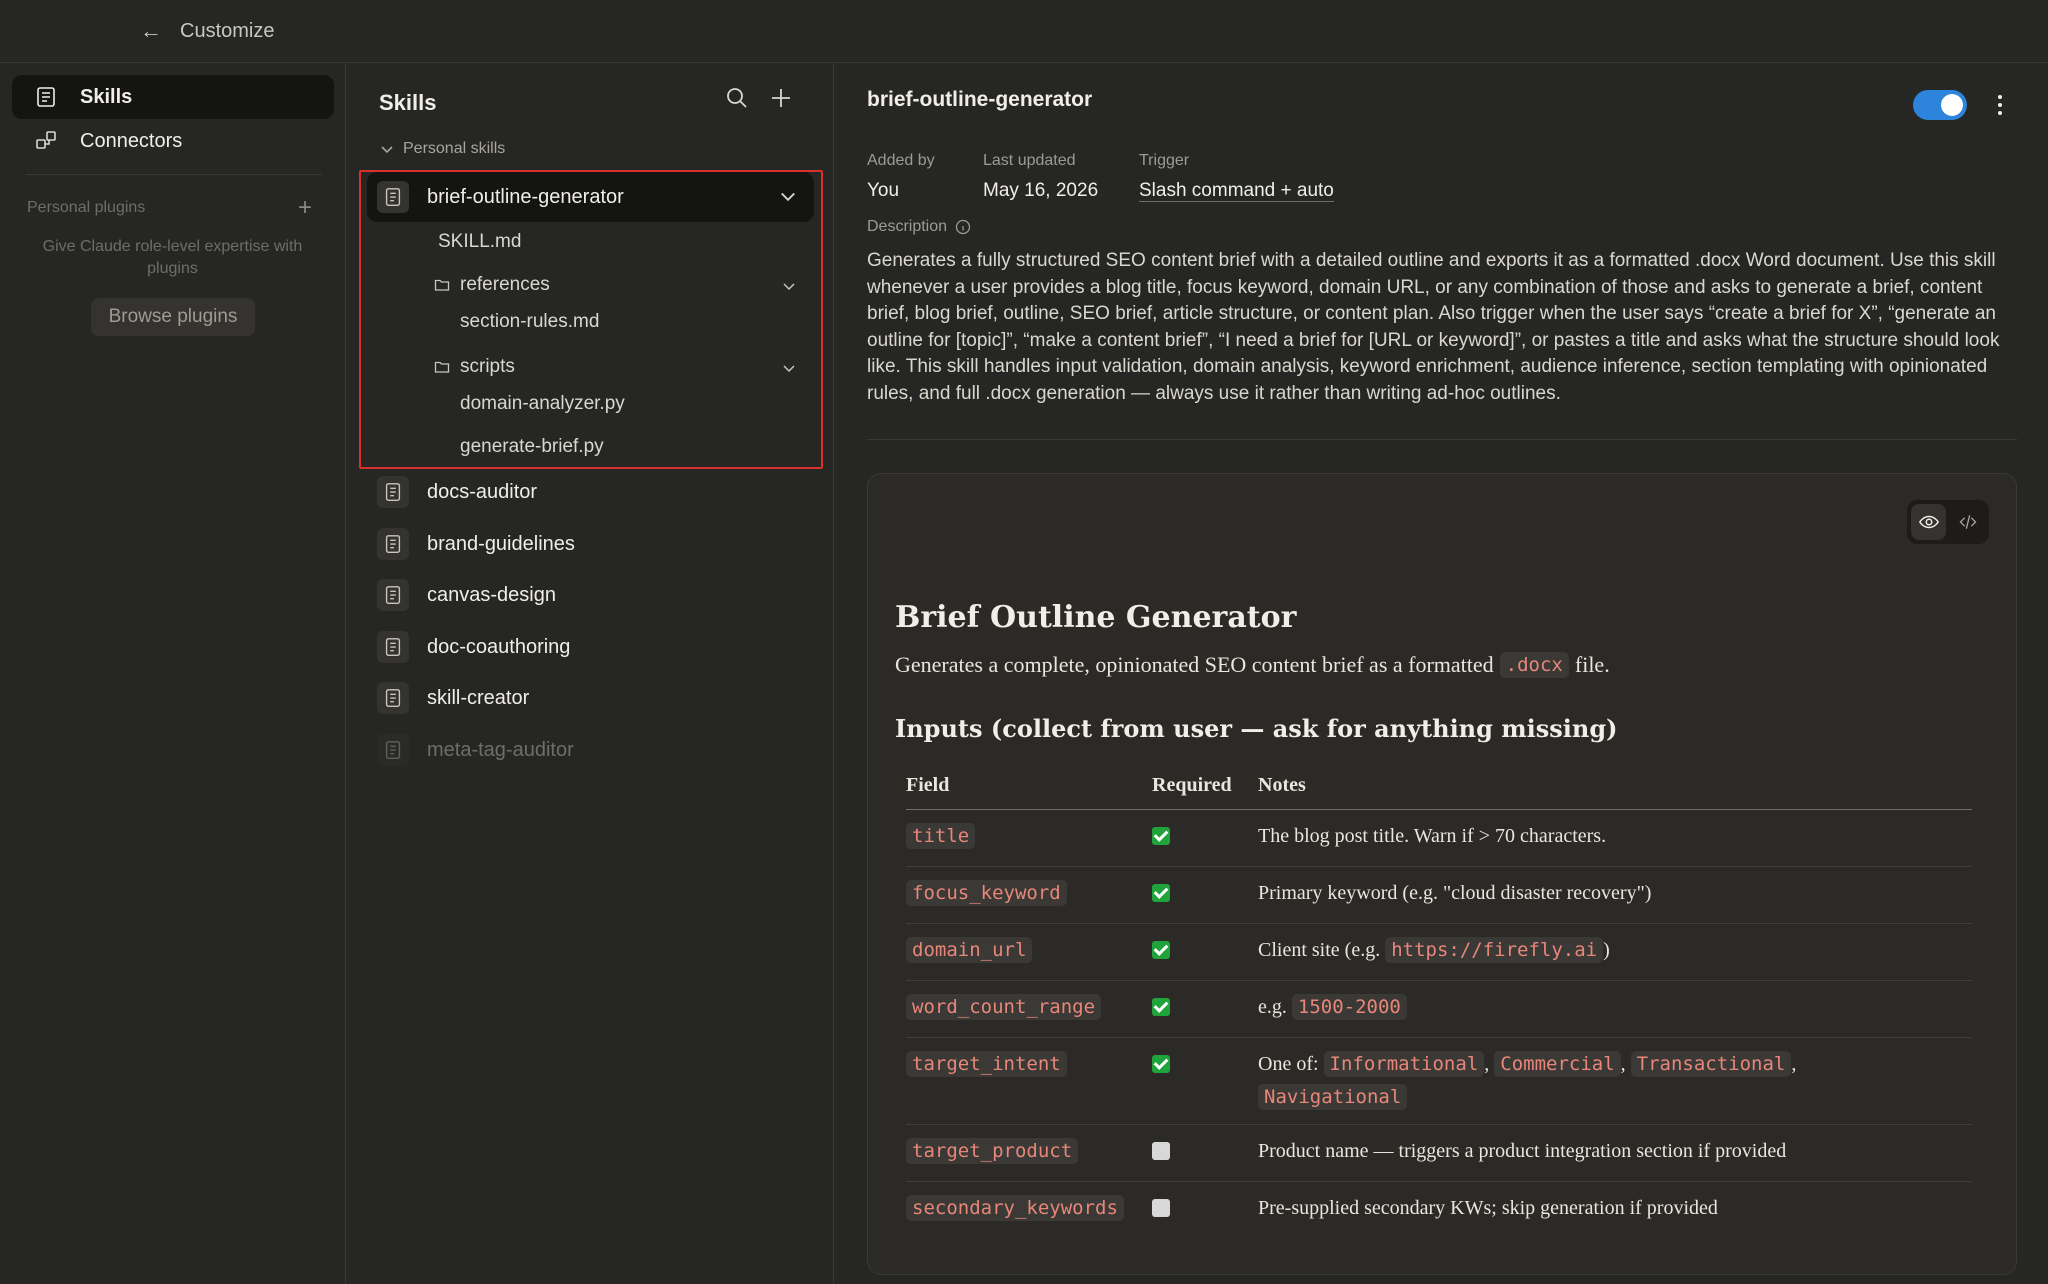 The height and width of the screenshot is (1284, 2048). I want to click on top-bar: ← Customize, so click(1024, 31).